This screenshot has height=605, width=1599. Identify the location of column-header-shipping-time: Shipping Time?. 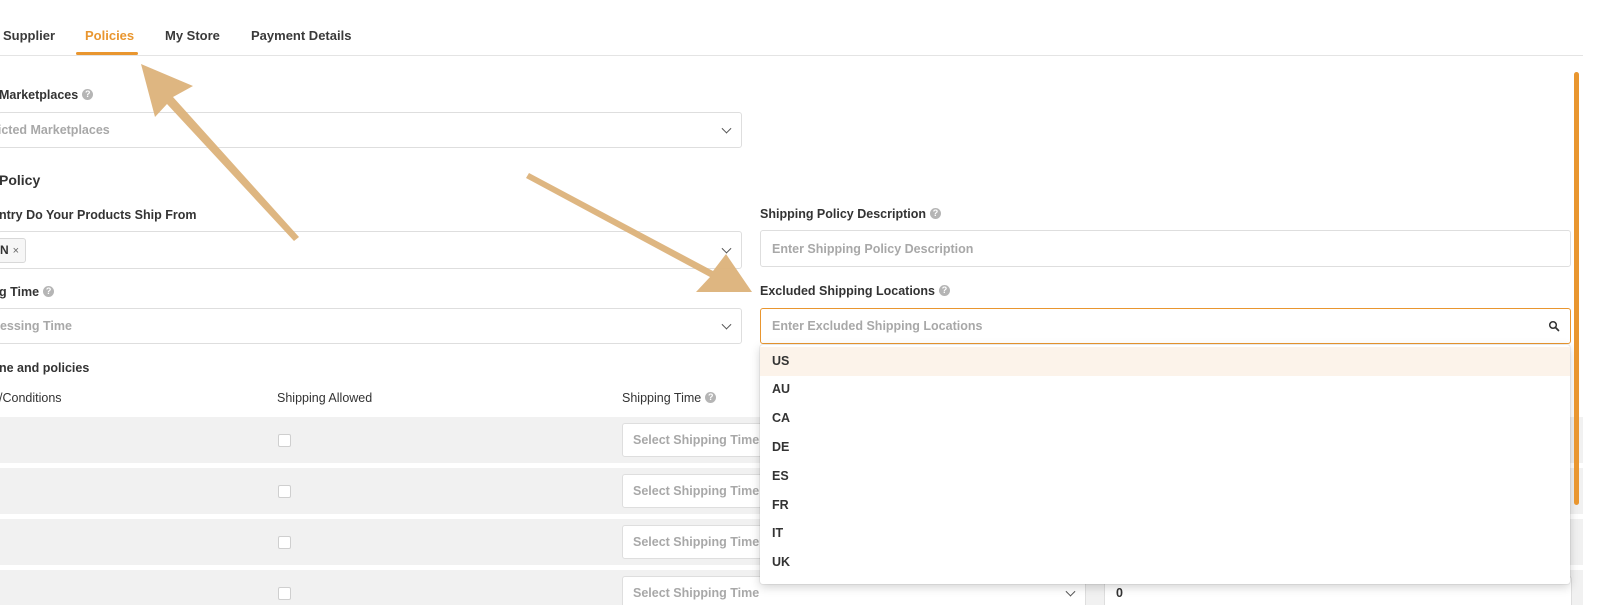
(669, 398).